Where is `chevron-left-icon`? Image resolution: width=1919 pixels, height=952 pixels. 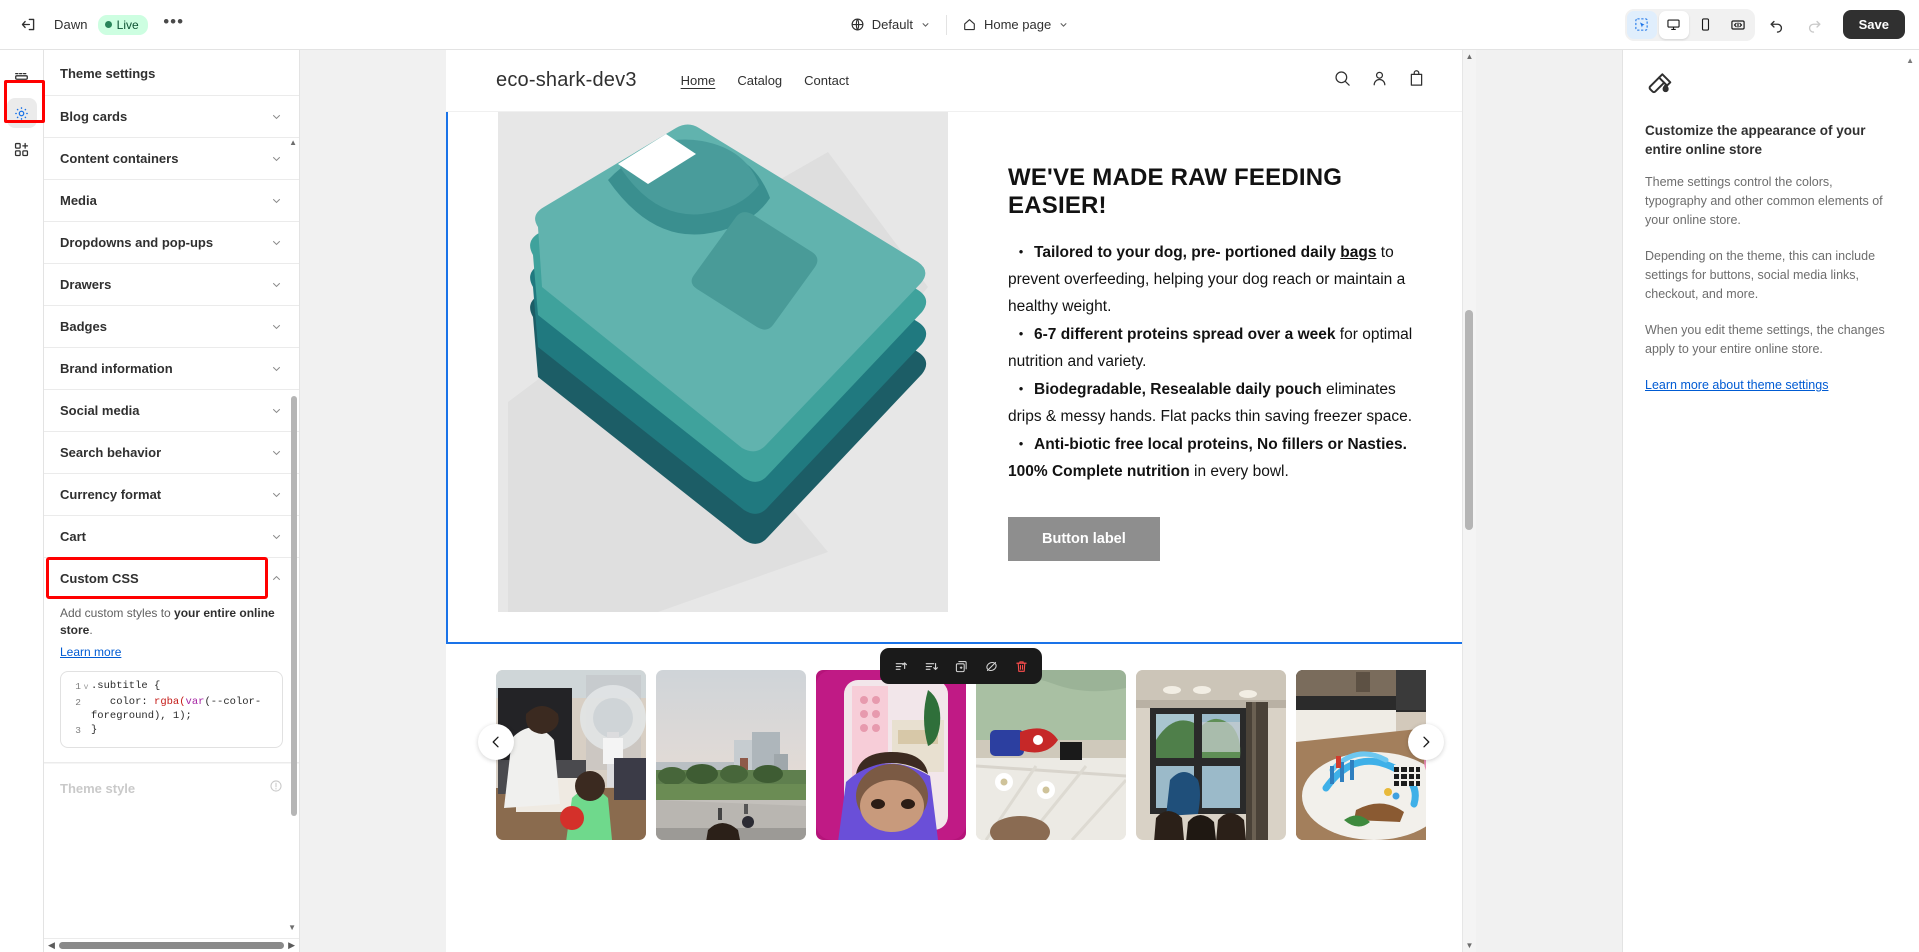
chevron-left-icon is located at coordinates (495, 742).